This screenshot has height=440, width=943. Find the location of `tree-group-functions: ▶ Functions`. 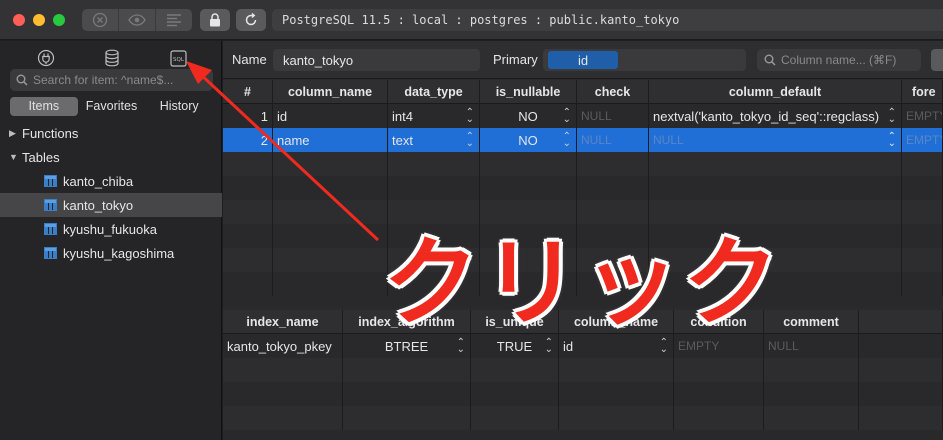

tree-group-functions: ▶ Functions is located at coordinates (111, 133).